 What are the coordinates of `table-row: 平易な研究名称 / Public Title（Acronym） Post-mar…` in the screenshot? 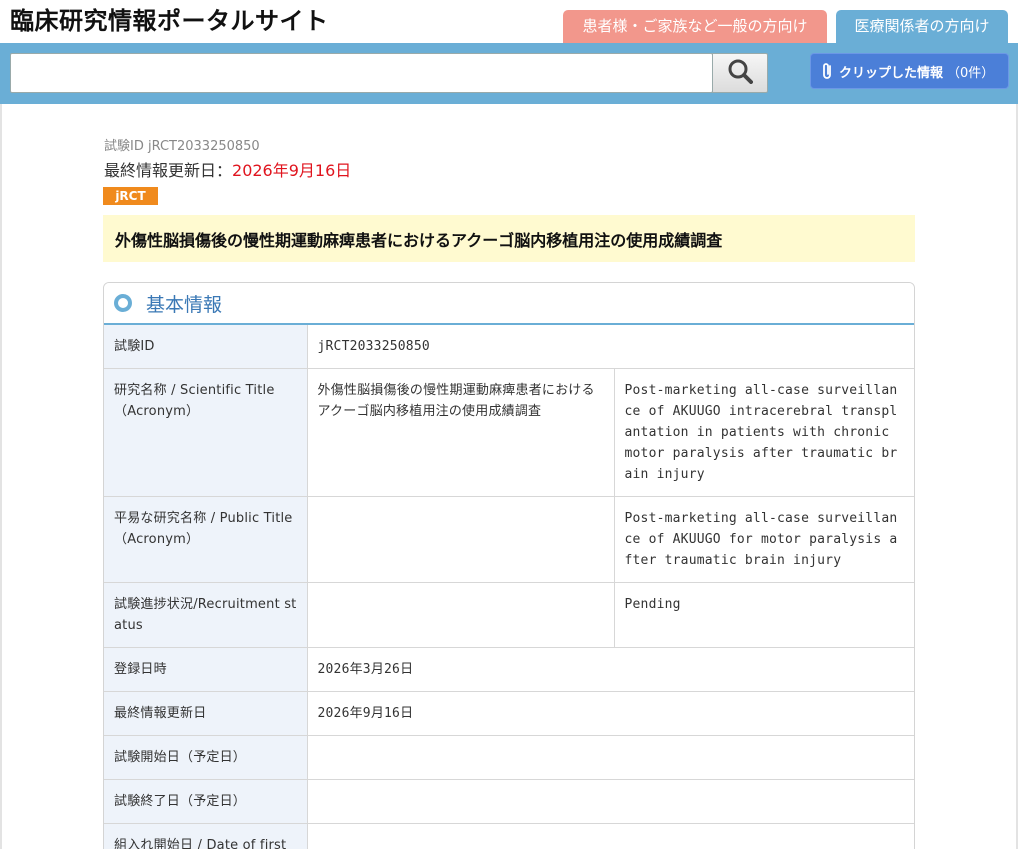 It's located at (509, 539).